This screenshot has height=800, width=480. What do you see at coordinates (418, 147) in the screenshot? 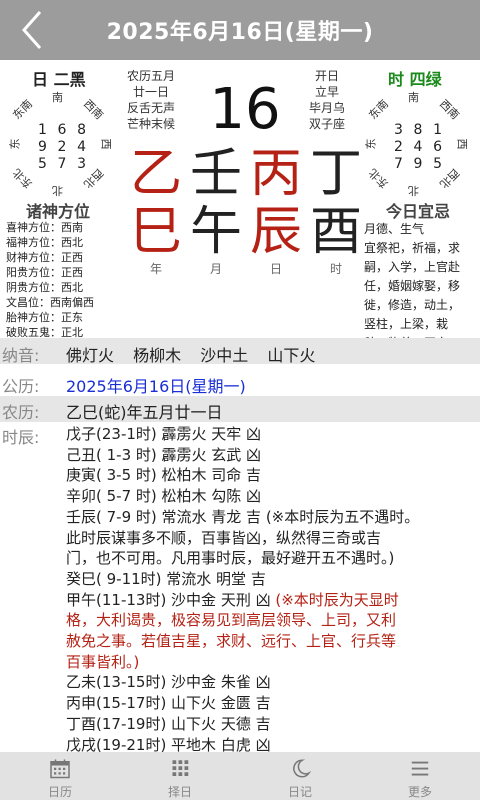
I see `hour-flying-star-grid: 381 246 795` at bounding box center [418, 147].